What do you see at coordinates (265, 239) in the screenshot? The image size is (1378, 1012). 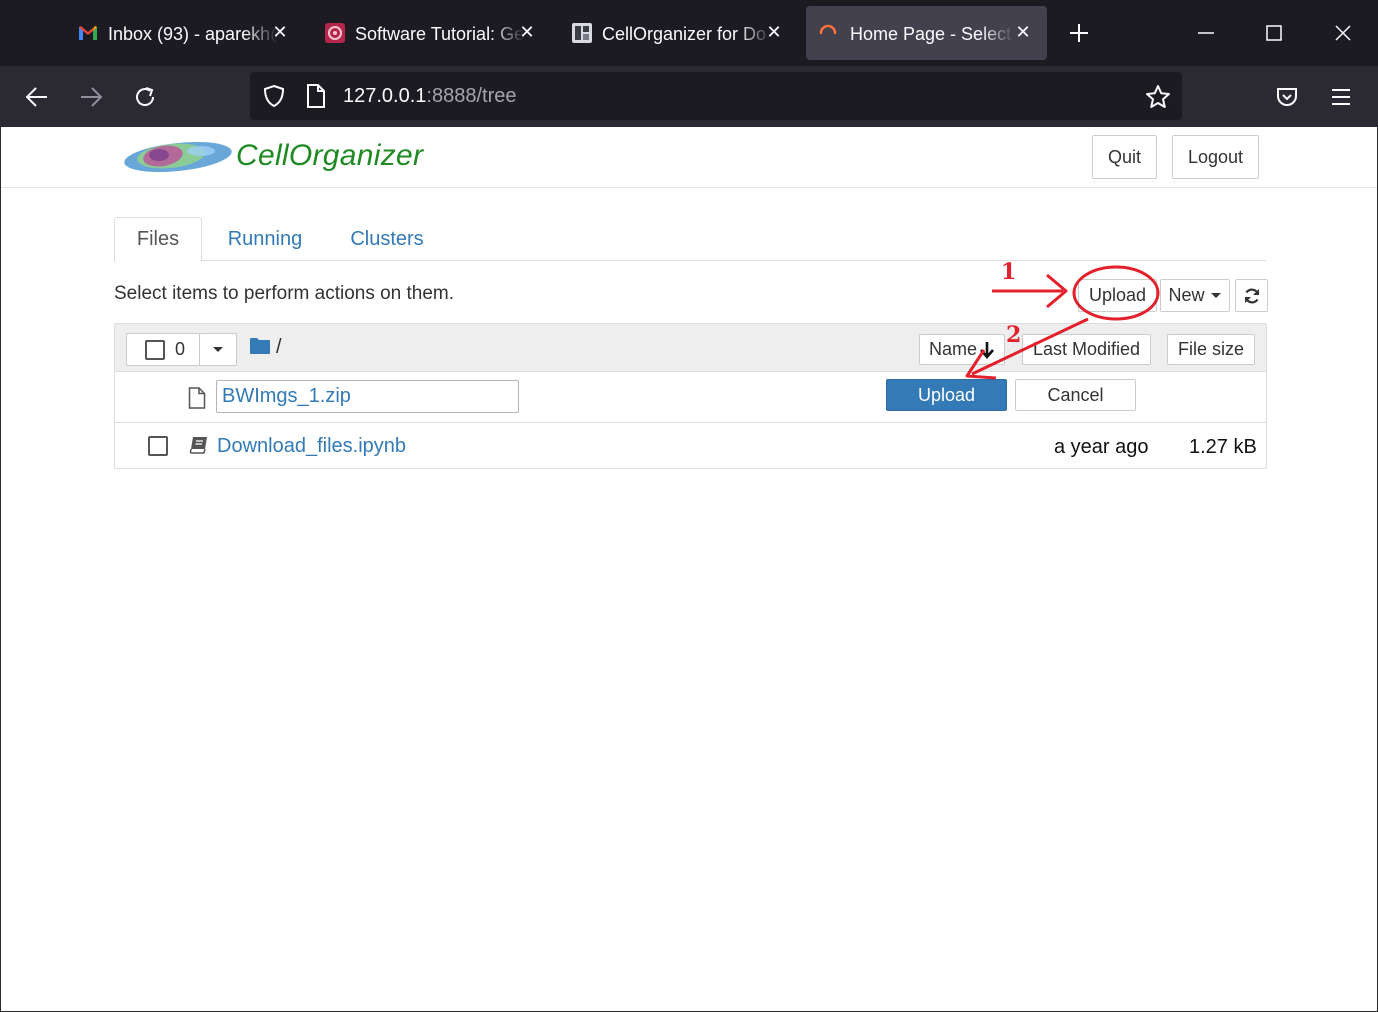 I see `tab-running: Running` at bounding box center [265, 239].